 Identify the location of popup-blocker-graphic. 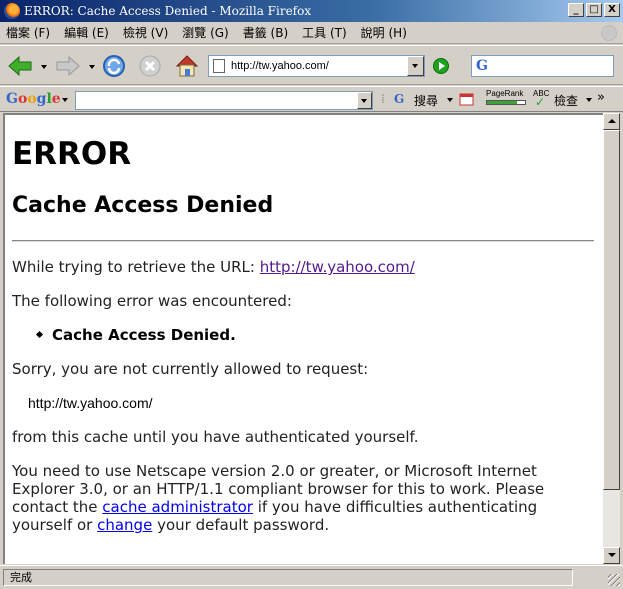
(466, 99).